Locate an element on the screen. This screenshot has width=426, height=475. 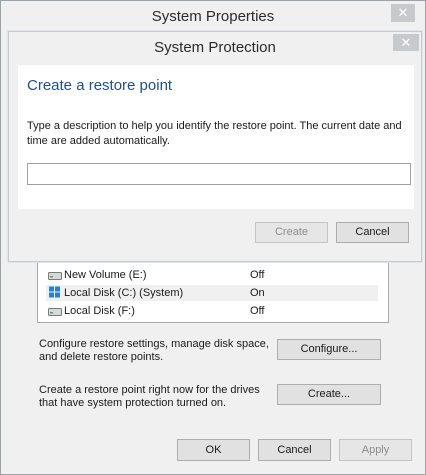
apply-button: Apply is located at coordinates (375, 450).